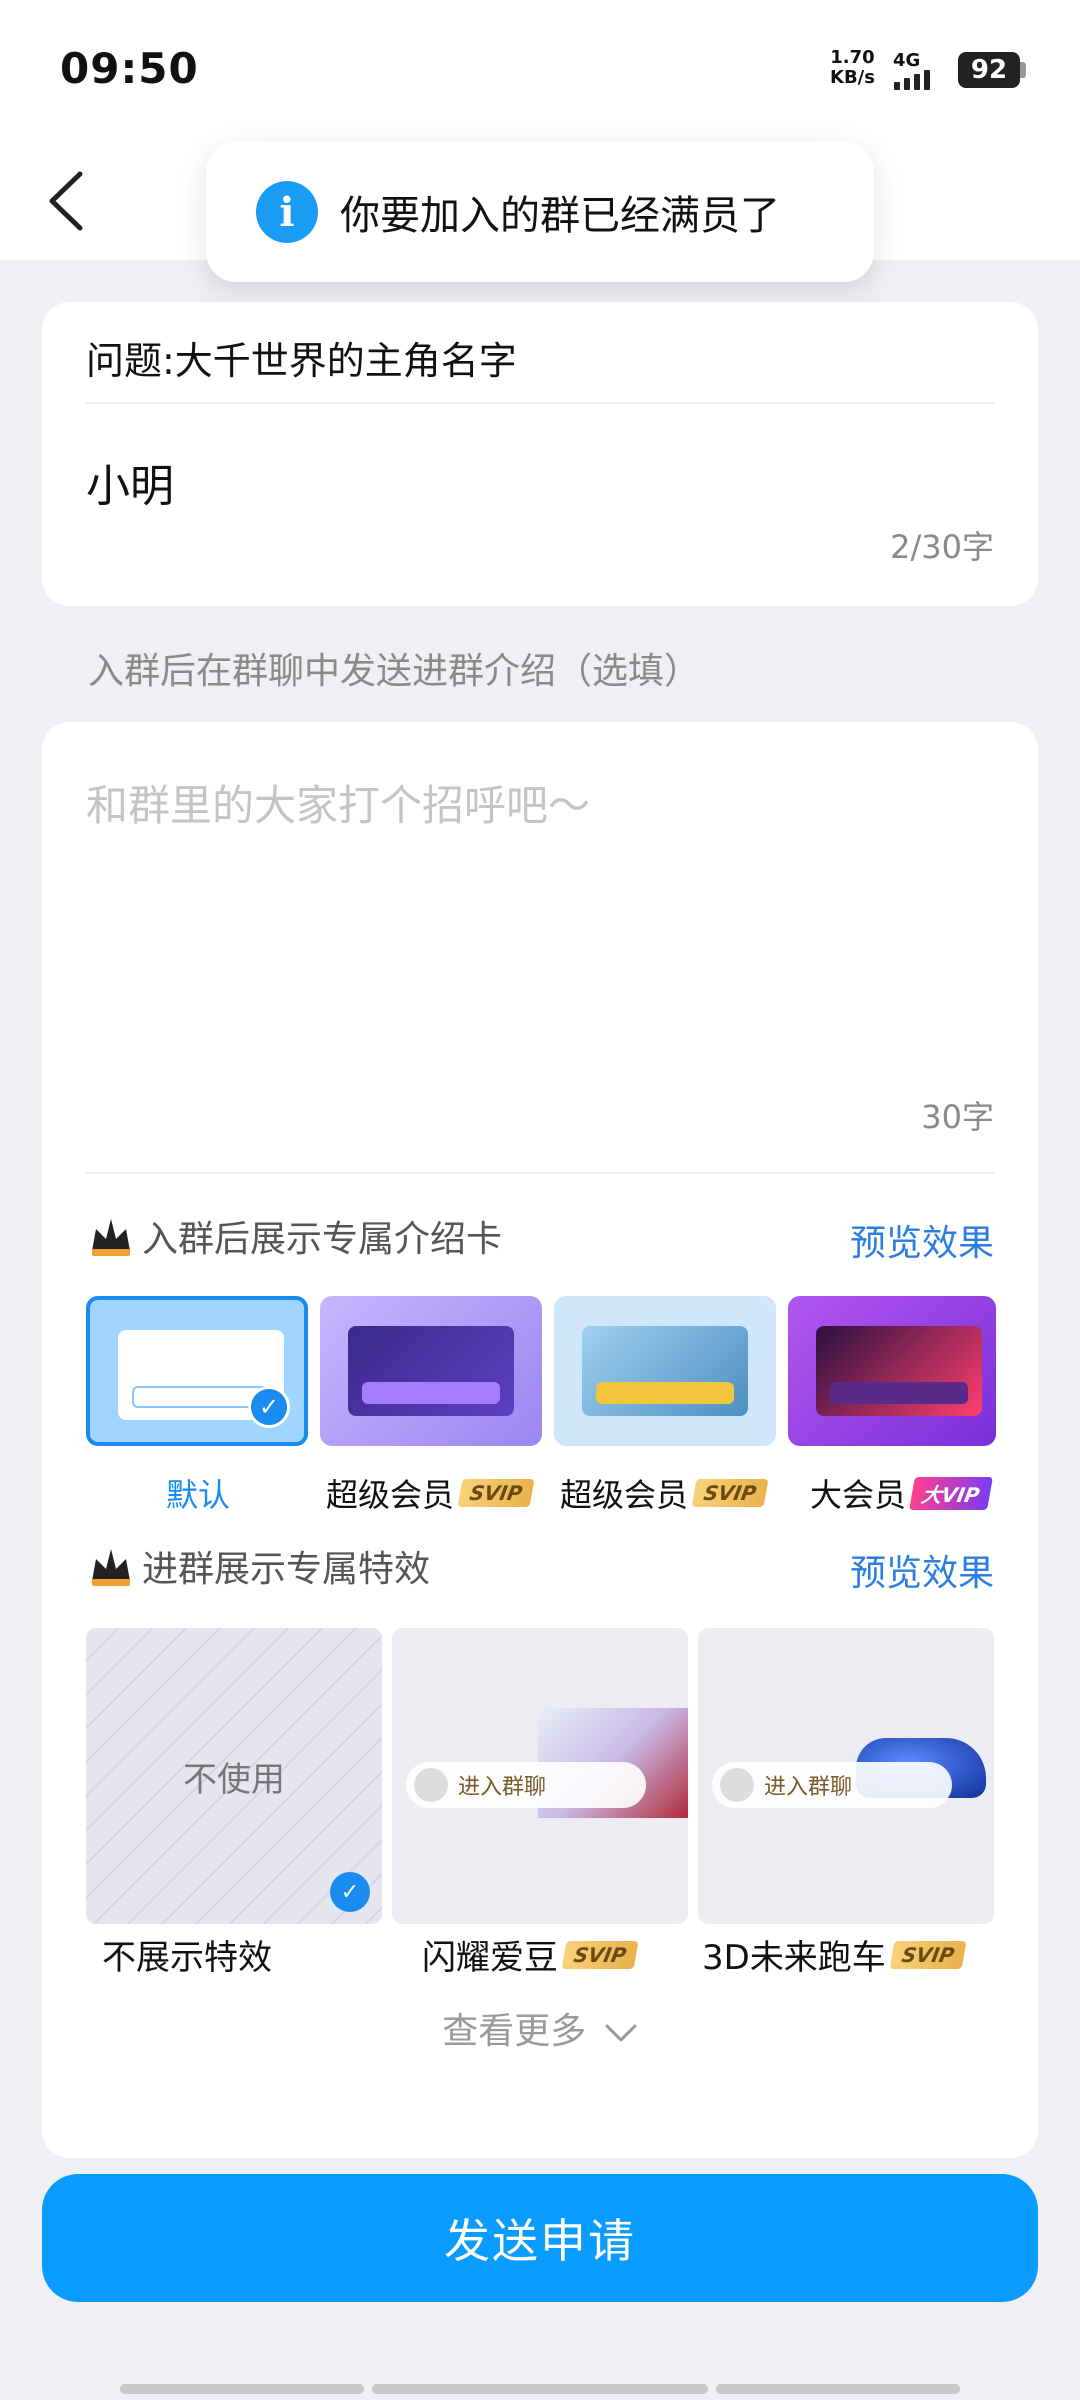 This screenshot has height=2400, width=1080. I want to click on network-speed: 1.70 KB/s, so click(852, 68).